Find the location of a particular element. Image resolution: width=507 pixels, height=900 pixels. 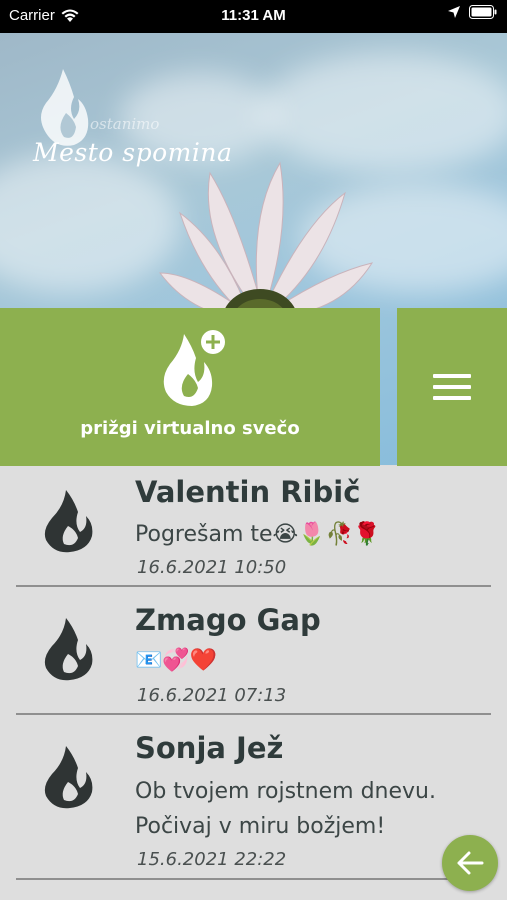

list-item: Zmago Gap 📧💞❤️ 16.6.2021 07:13 is located at coordinates (253, 654).